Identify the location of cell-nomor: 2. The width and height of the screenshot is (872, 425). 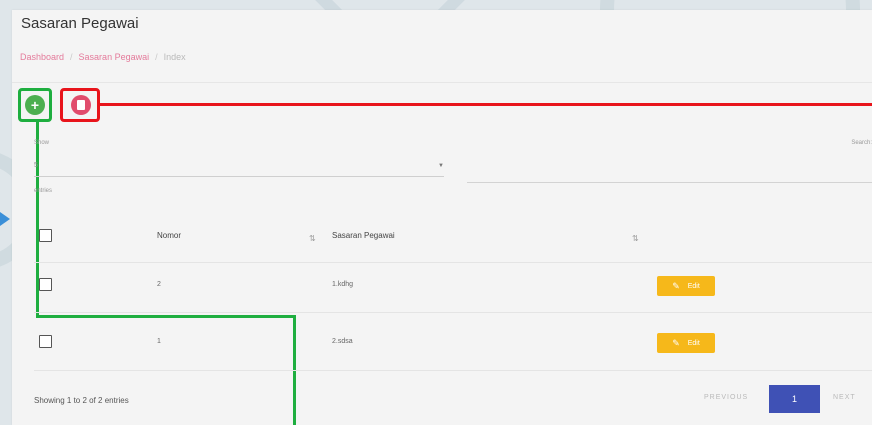
(159, 284).